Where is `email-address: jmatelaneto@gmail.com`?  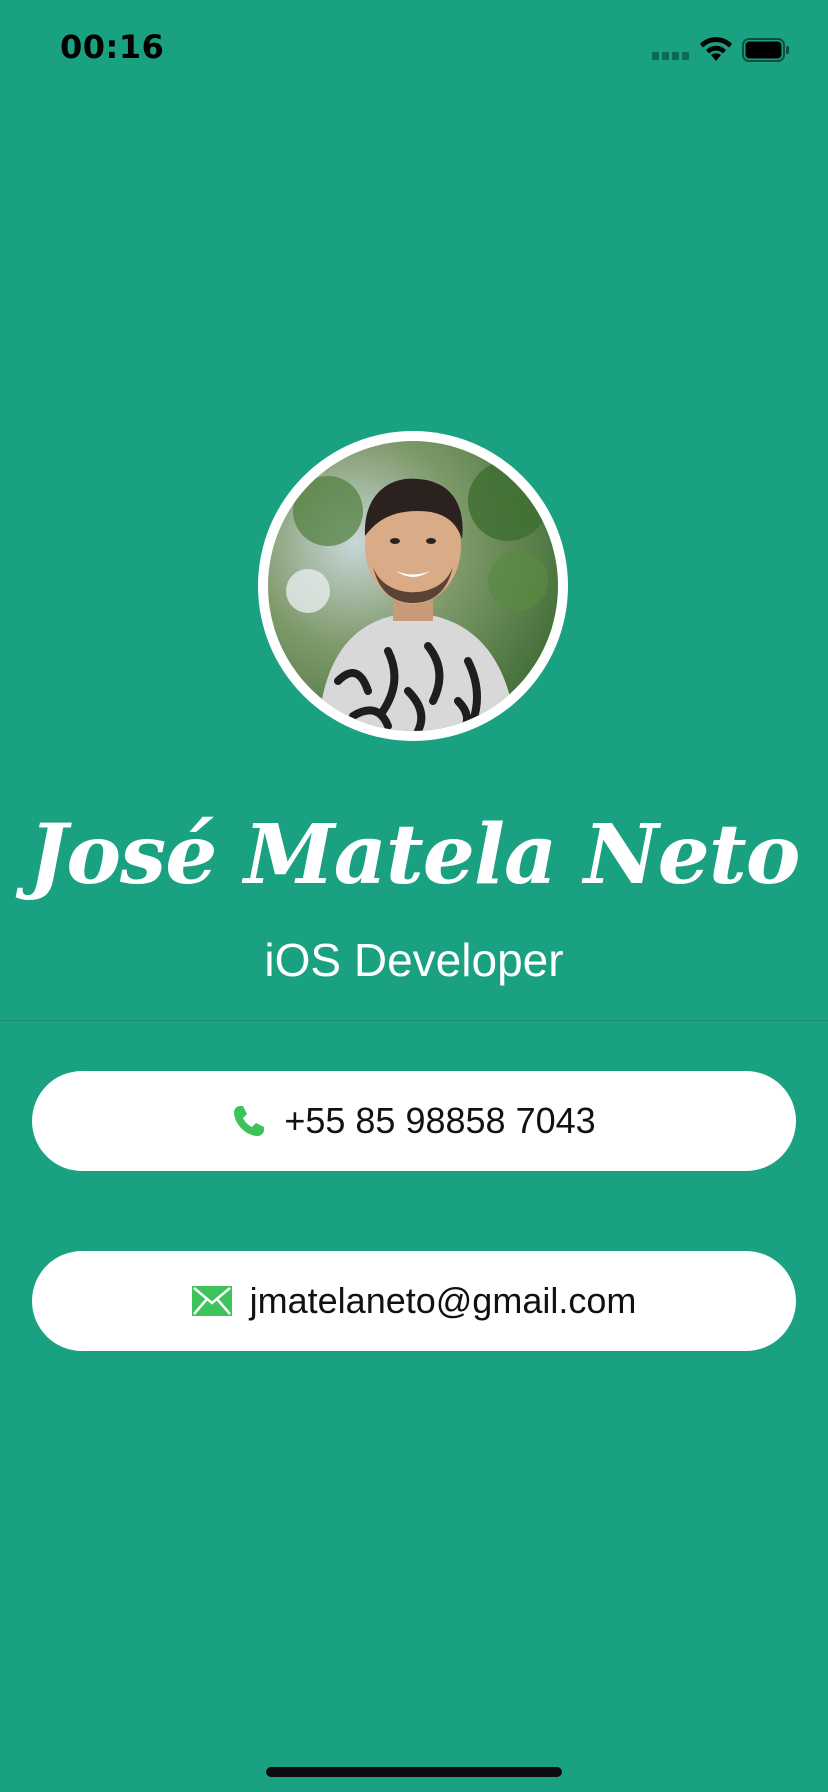
email-address: jmatelaneto@gmail.com is located at coordinates (443, 1300).